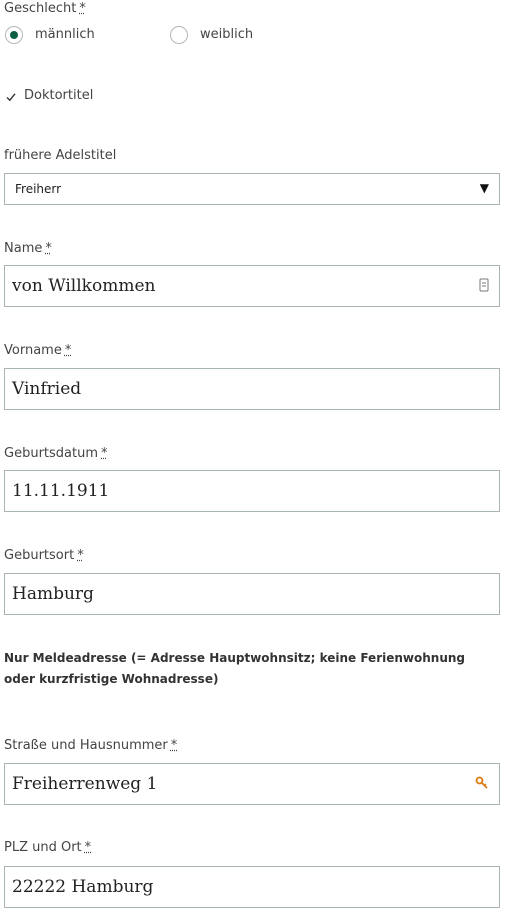 This screenshot has height=910, width=505. I want to click on gender-male-label: männlich, so click(65, 34).